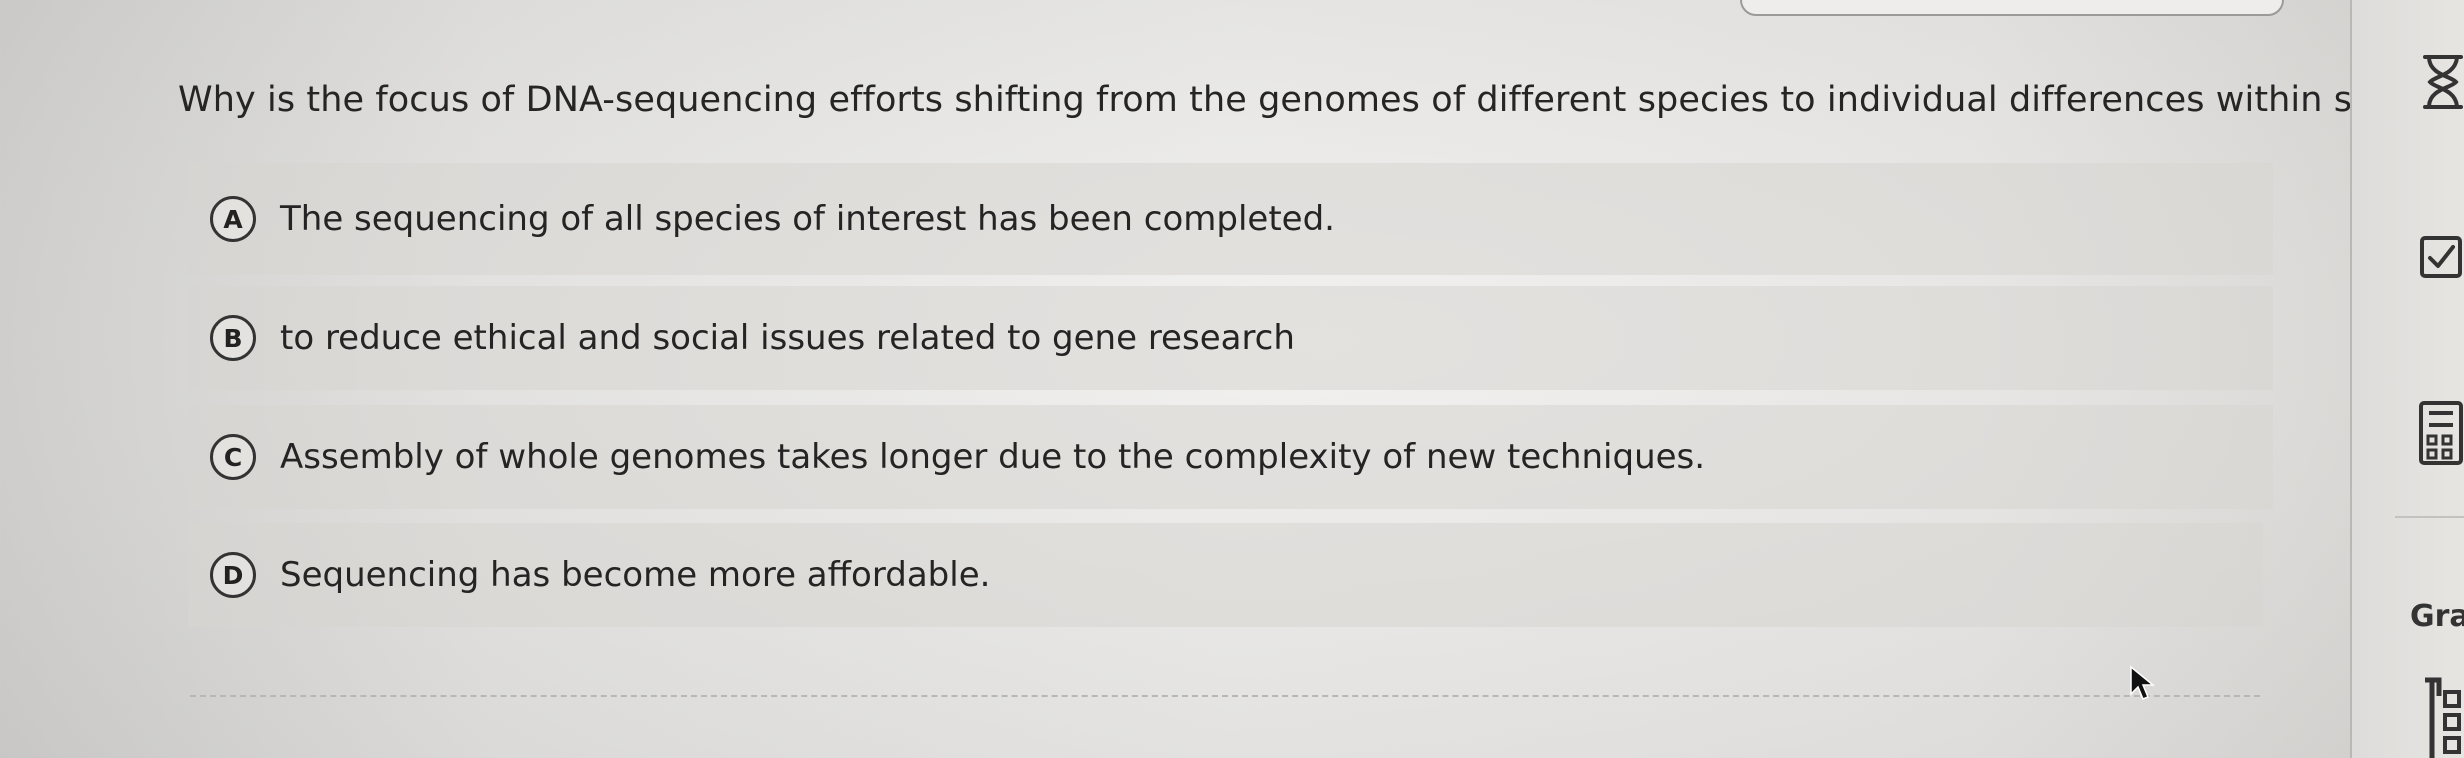 The width and height of the screenshot is (2464, 758). I want to click on grade-label: Gra, so click(2437, 616).